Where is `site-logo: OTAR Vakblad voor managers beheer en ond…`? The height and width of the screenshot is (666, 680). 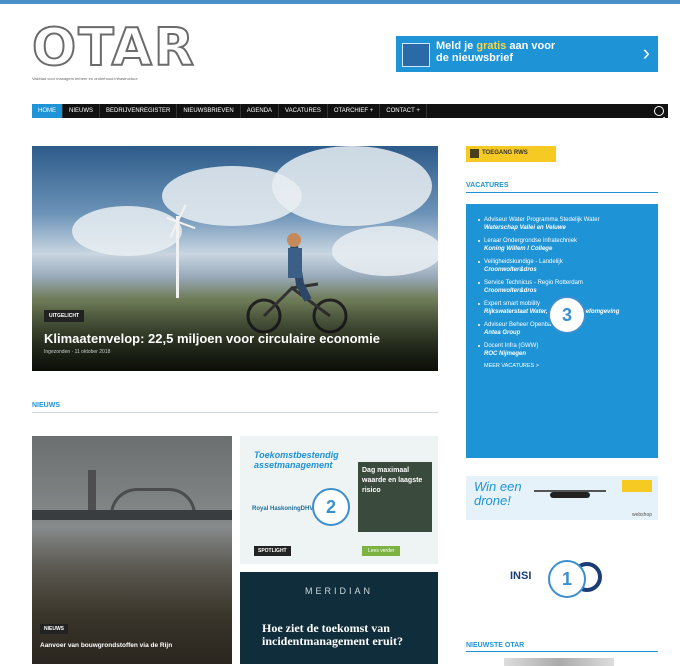
site-logo: OTAR Vakblad voor managers beheer en ond… is located at coordinates (121, 52).